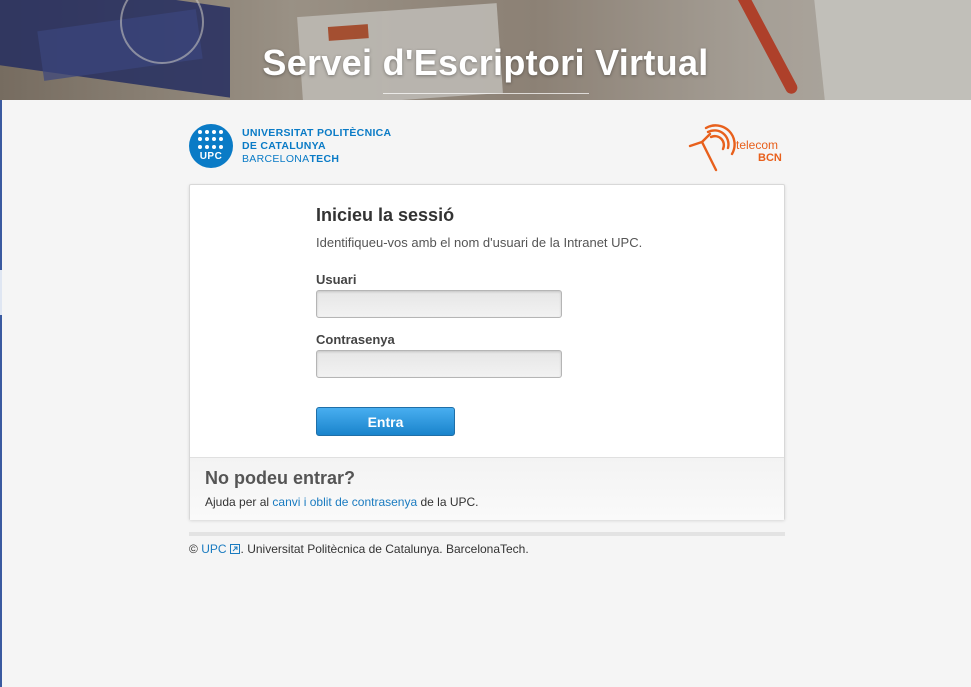 This screenshot has width=971, height=687. I want to click on footer-divider, so click(487, 534).